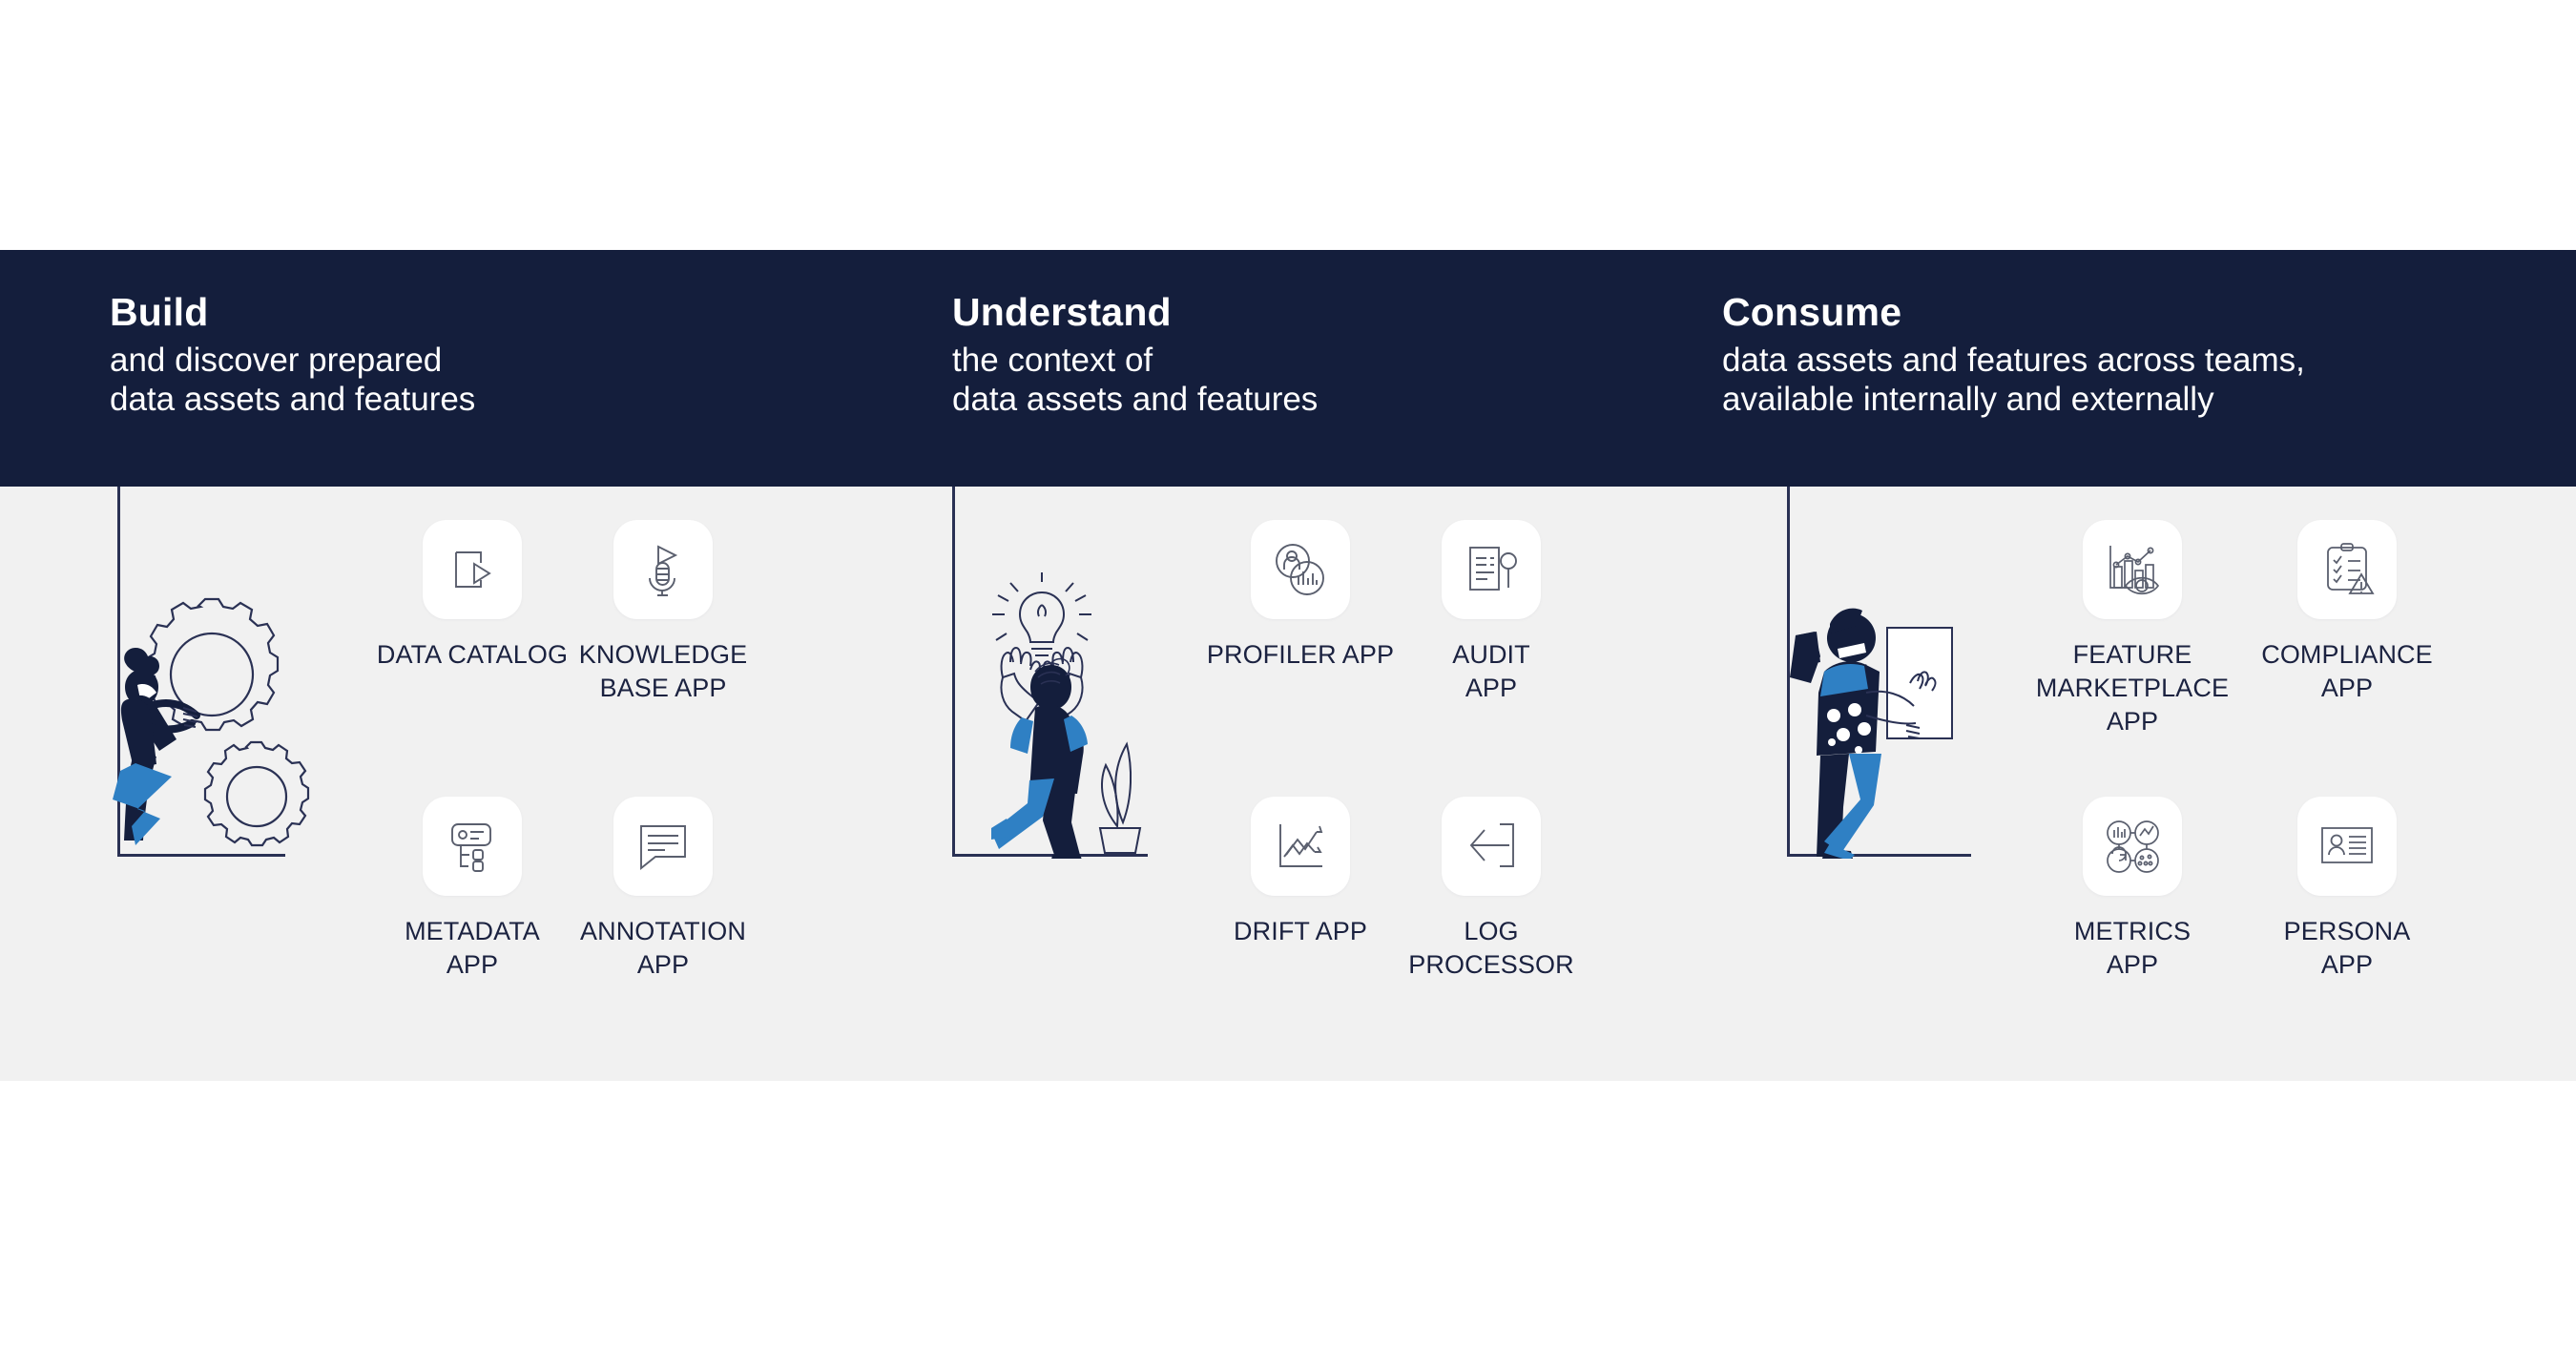 The image size is (2576, 1349). What do you see at coordinates (1052, 361) in the screenshot?
I see `column-subtitle-line: the context of` at bounding box center [1052, 361].